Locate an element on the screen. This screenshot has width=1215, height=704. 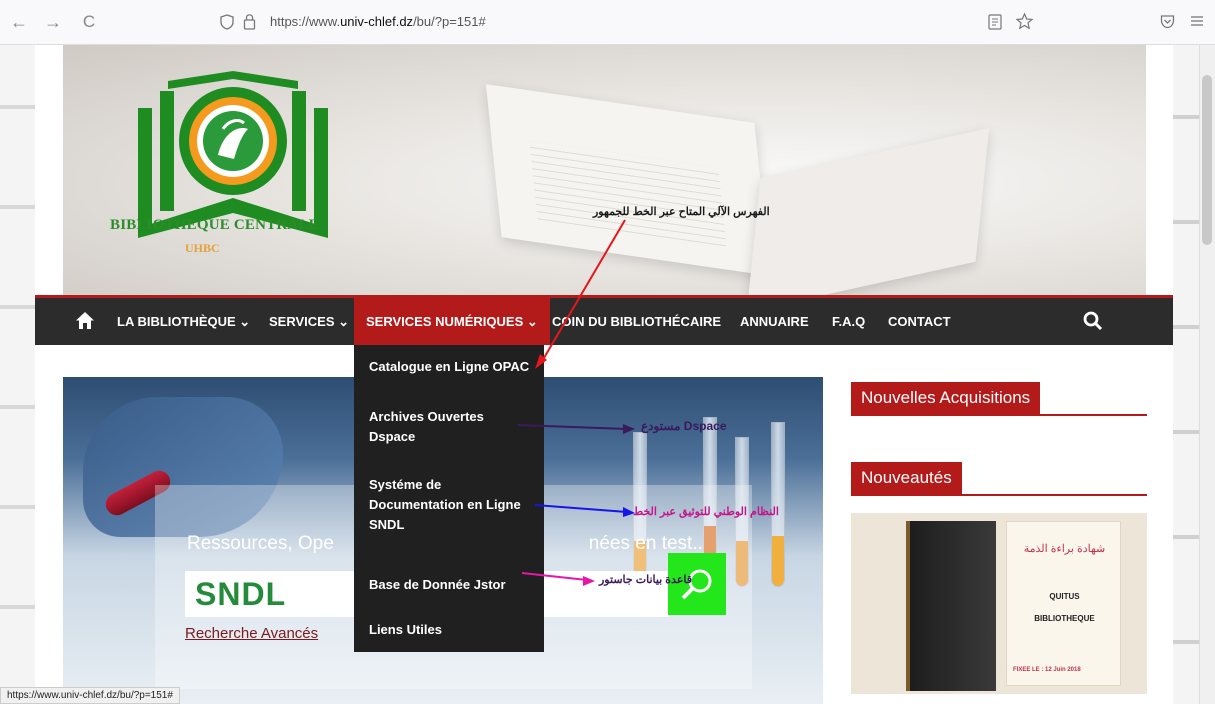
annotation-sndl: النظام الوطني للتوثيق عبر الخط is located at coordinates (706, 512).